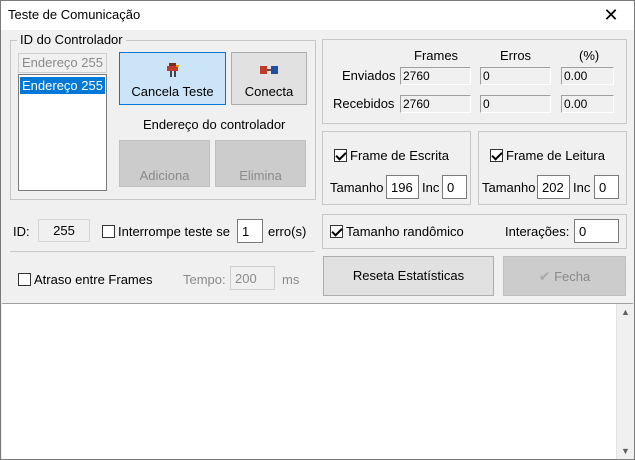  I want to click on frame-delay-checkbox, so click(24, 279).